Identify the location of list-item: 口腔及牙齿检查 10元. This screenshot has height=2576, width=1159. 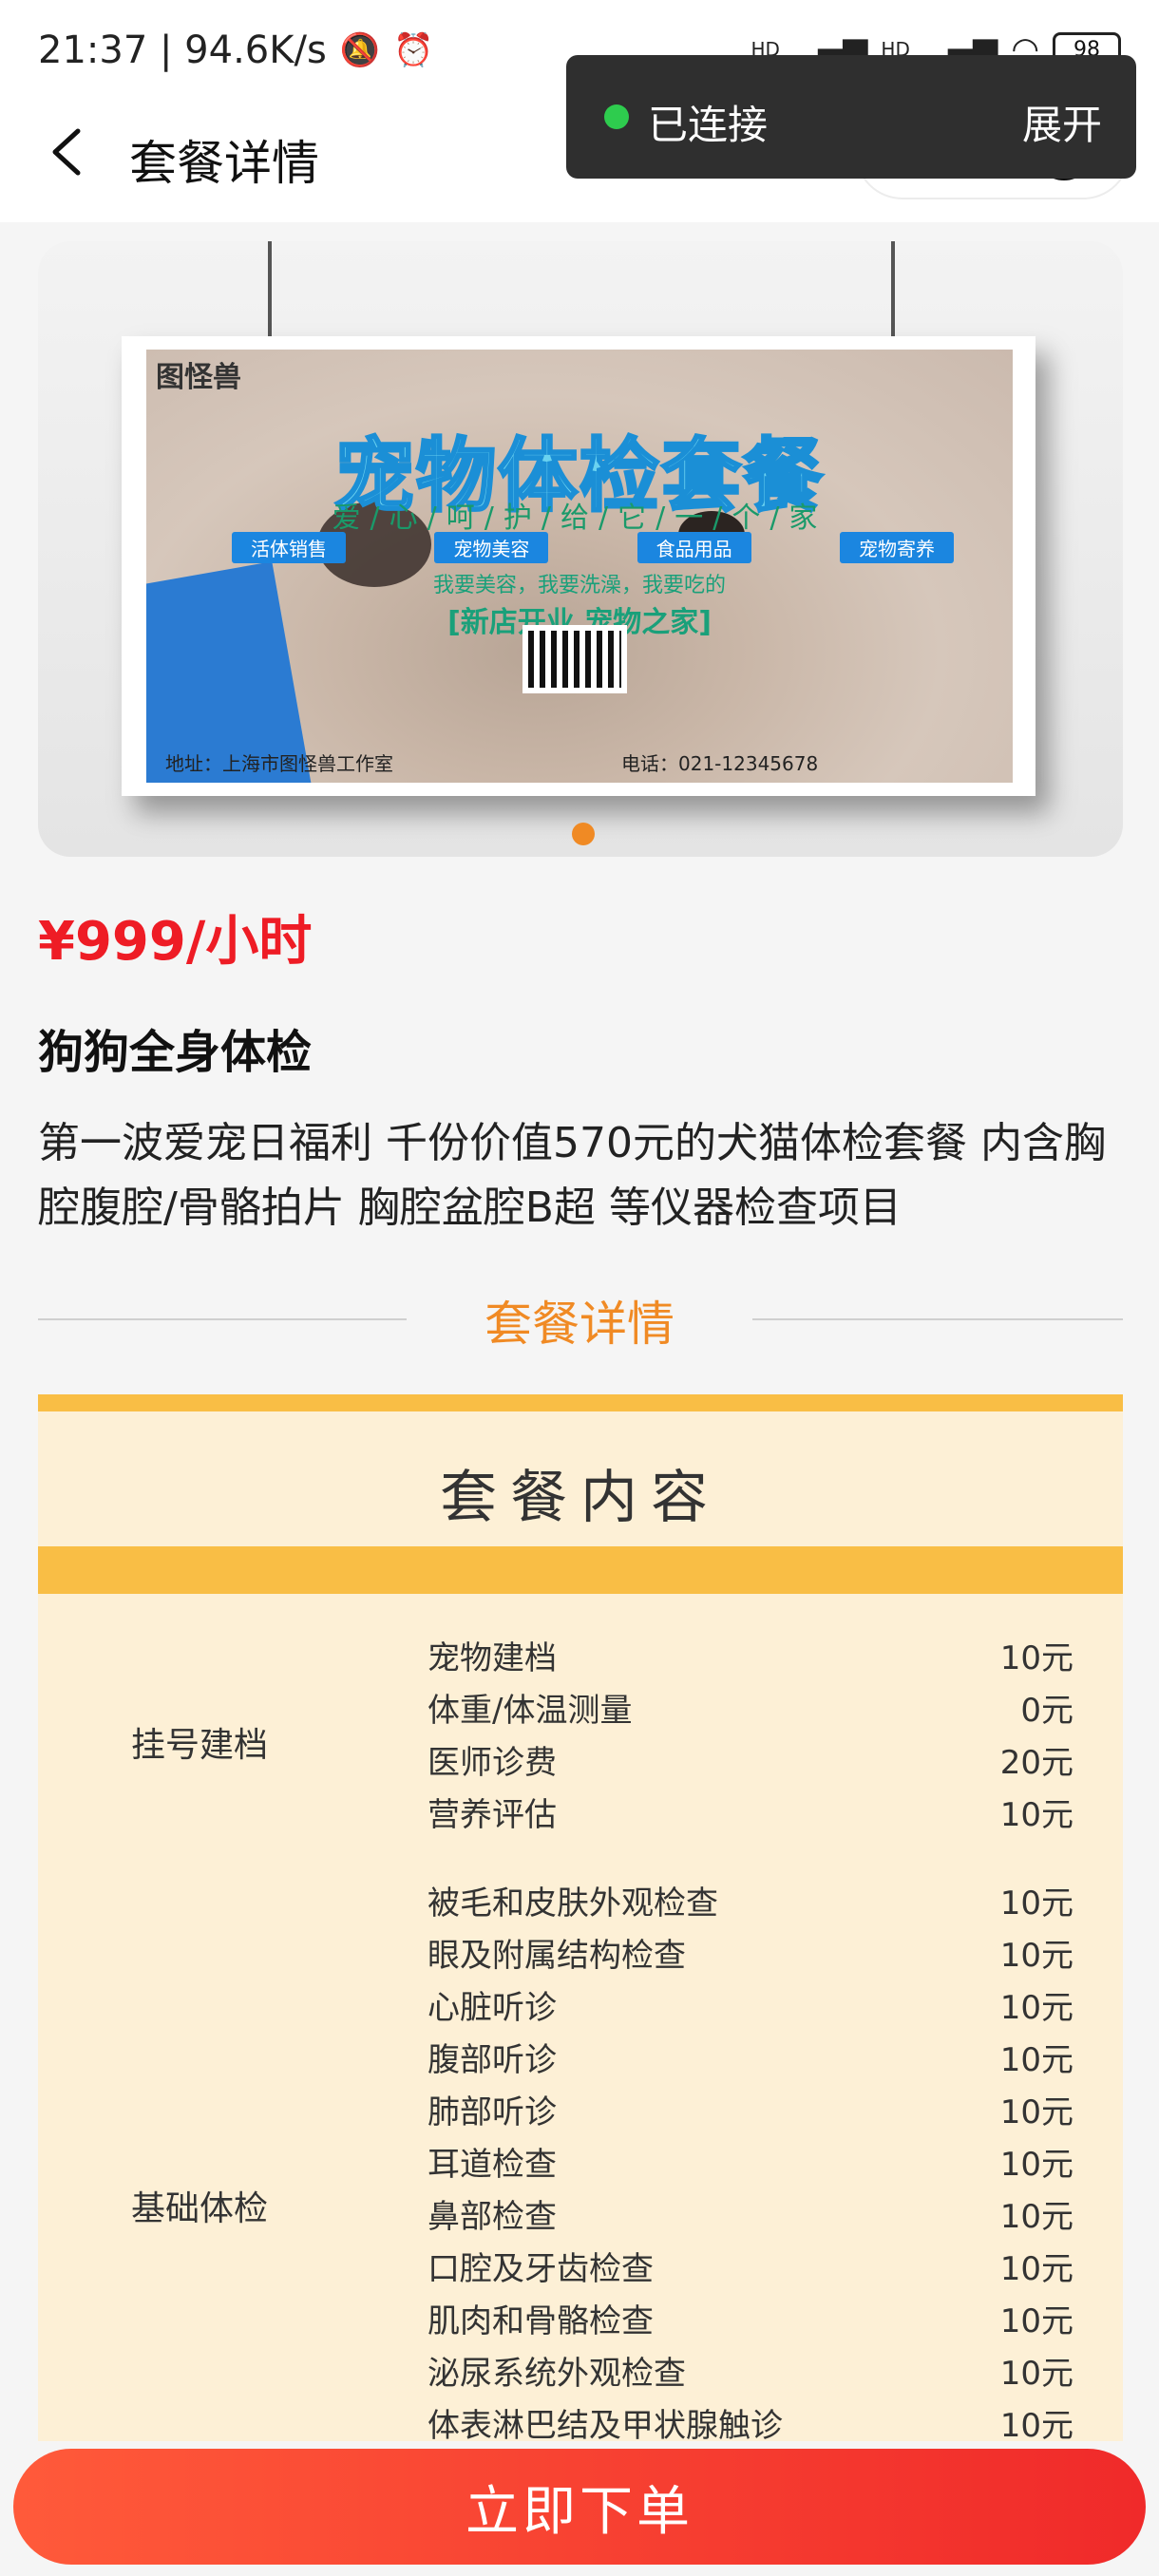
(751, 2269).